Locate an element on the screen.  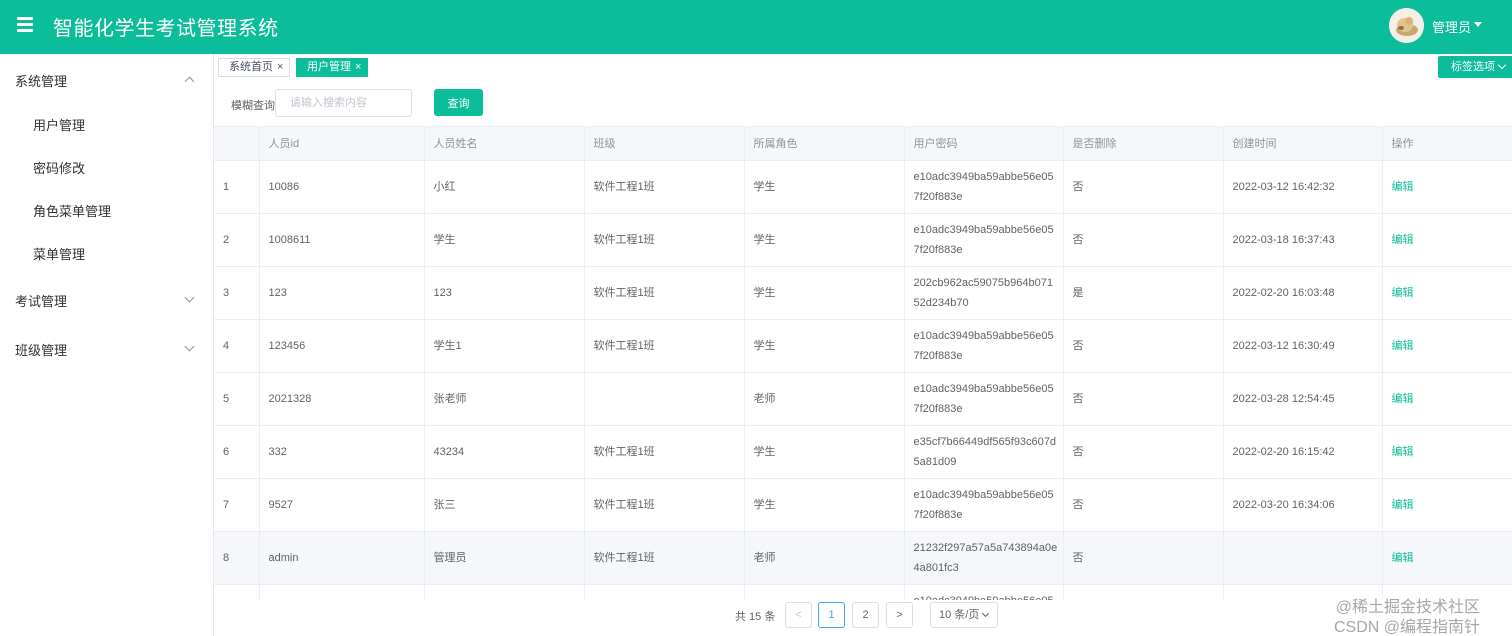
table-cell: 2022-03-28 12:54:45 is located at coordinates (1303, 399).